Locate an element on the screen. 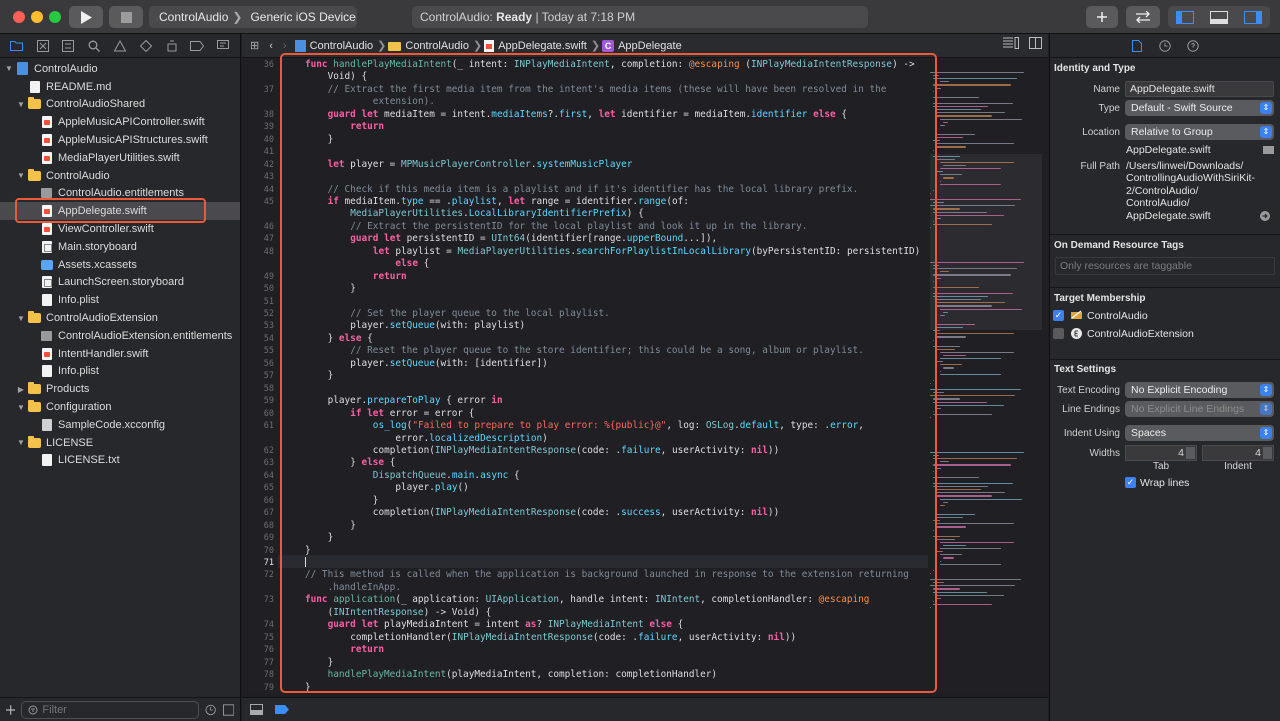  line-number: 57 is located at coordinates (269, 376).